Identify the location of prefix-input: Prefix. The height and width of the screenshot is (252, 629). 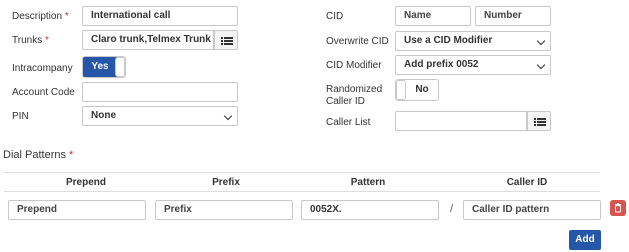
(224, 210).